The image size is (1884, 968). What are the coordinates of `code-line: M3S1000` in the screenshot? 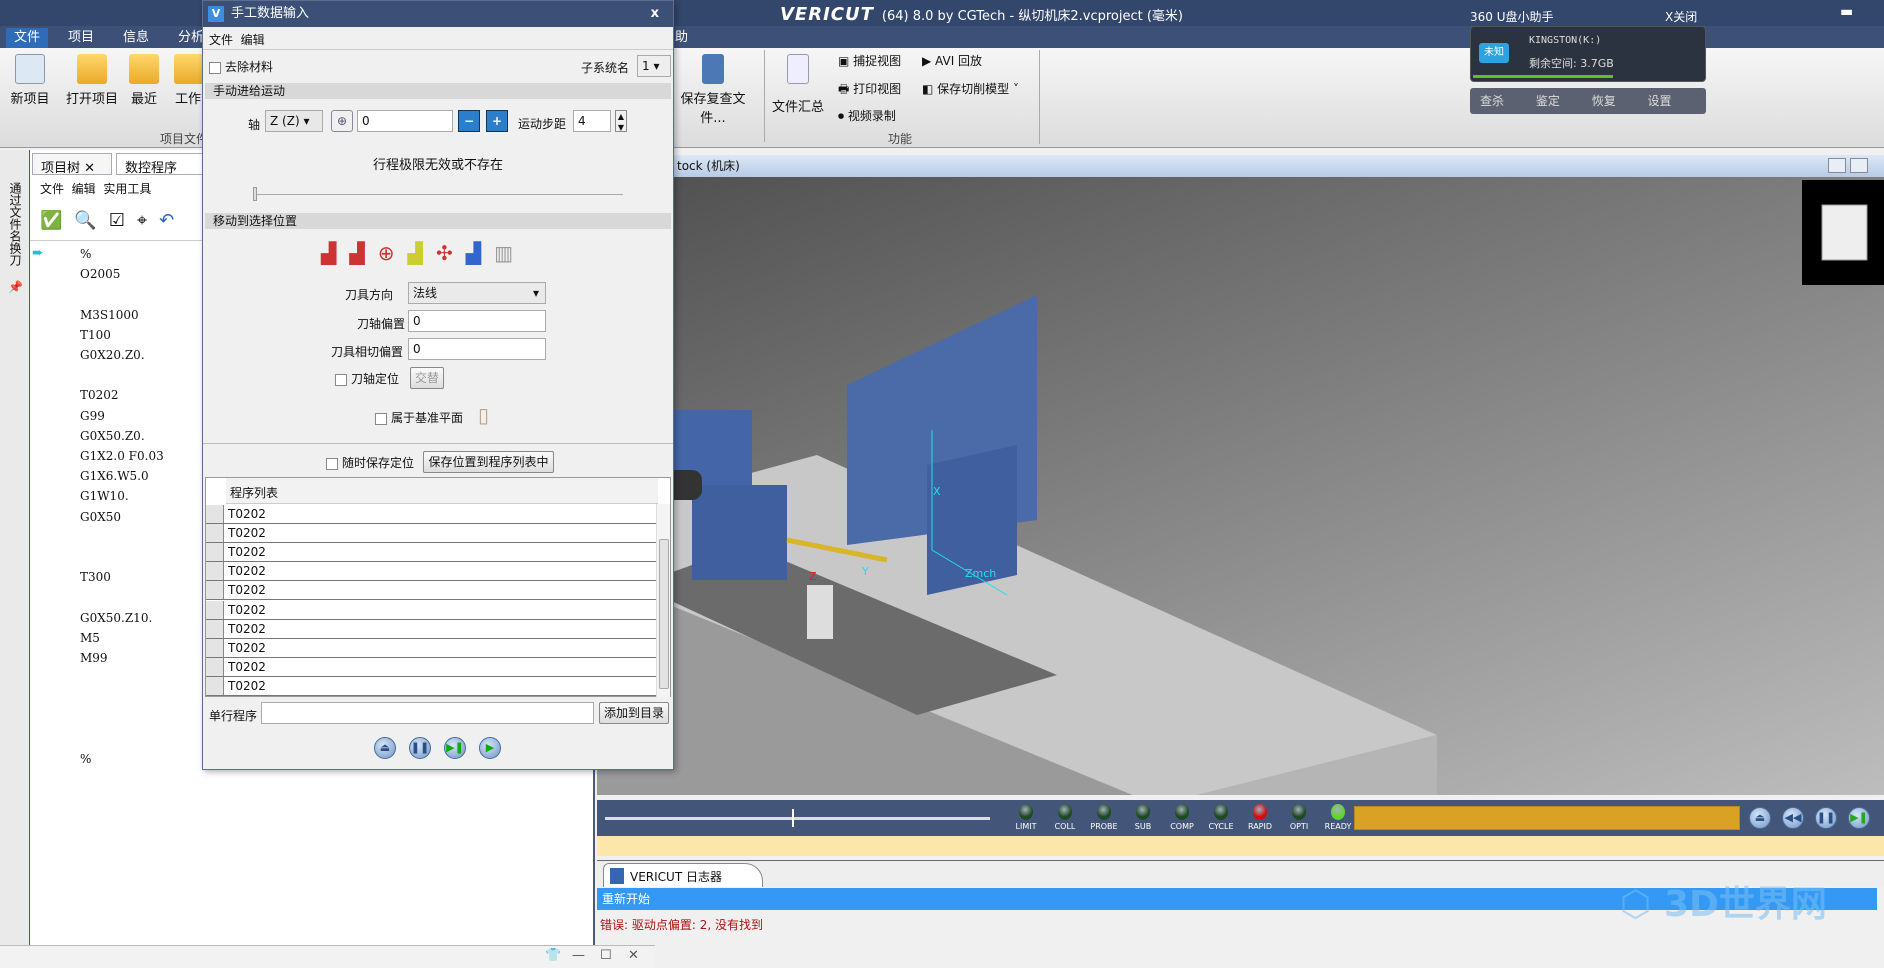 It's located at (109, 315).